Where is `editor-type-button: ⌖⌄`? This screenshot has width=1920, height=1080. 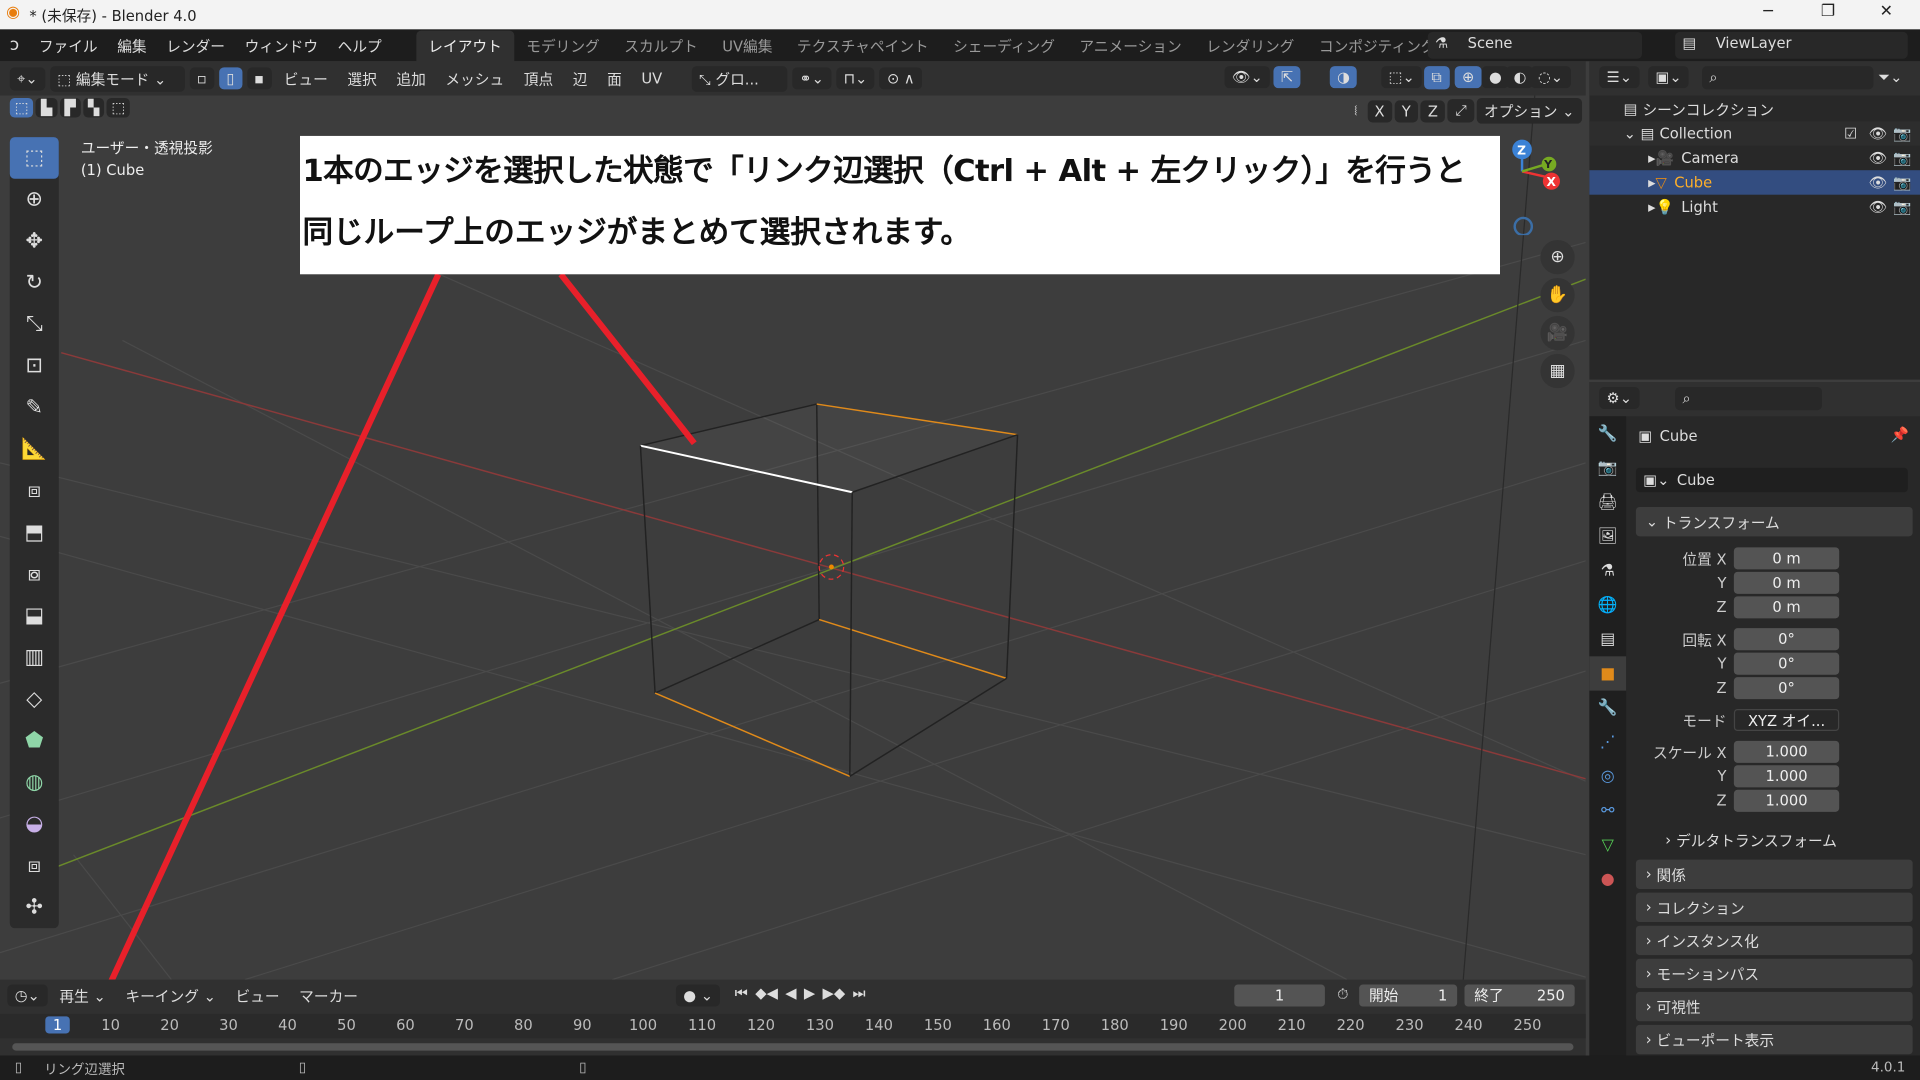 editor-type-button: ⌖⌄ is located at coordinates (27, 78).